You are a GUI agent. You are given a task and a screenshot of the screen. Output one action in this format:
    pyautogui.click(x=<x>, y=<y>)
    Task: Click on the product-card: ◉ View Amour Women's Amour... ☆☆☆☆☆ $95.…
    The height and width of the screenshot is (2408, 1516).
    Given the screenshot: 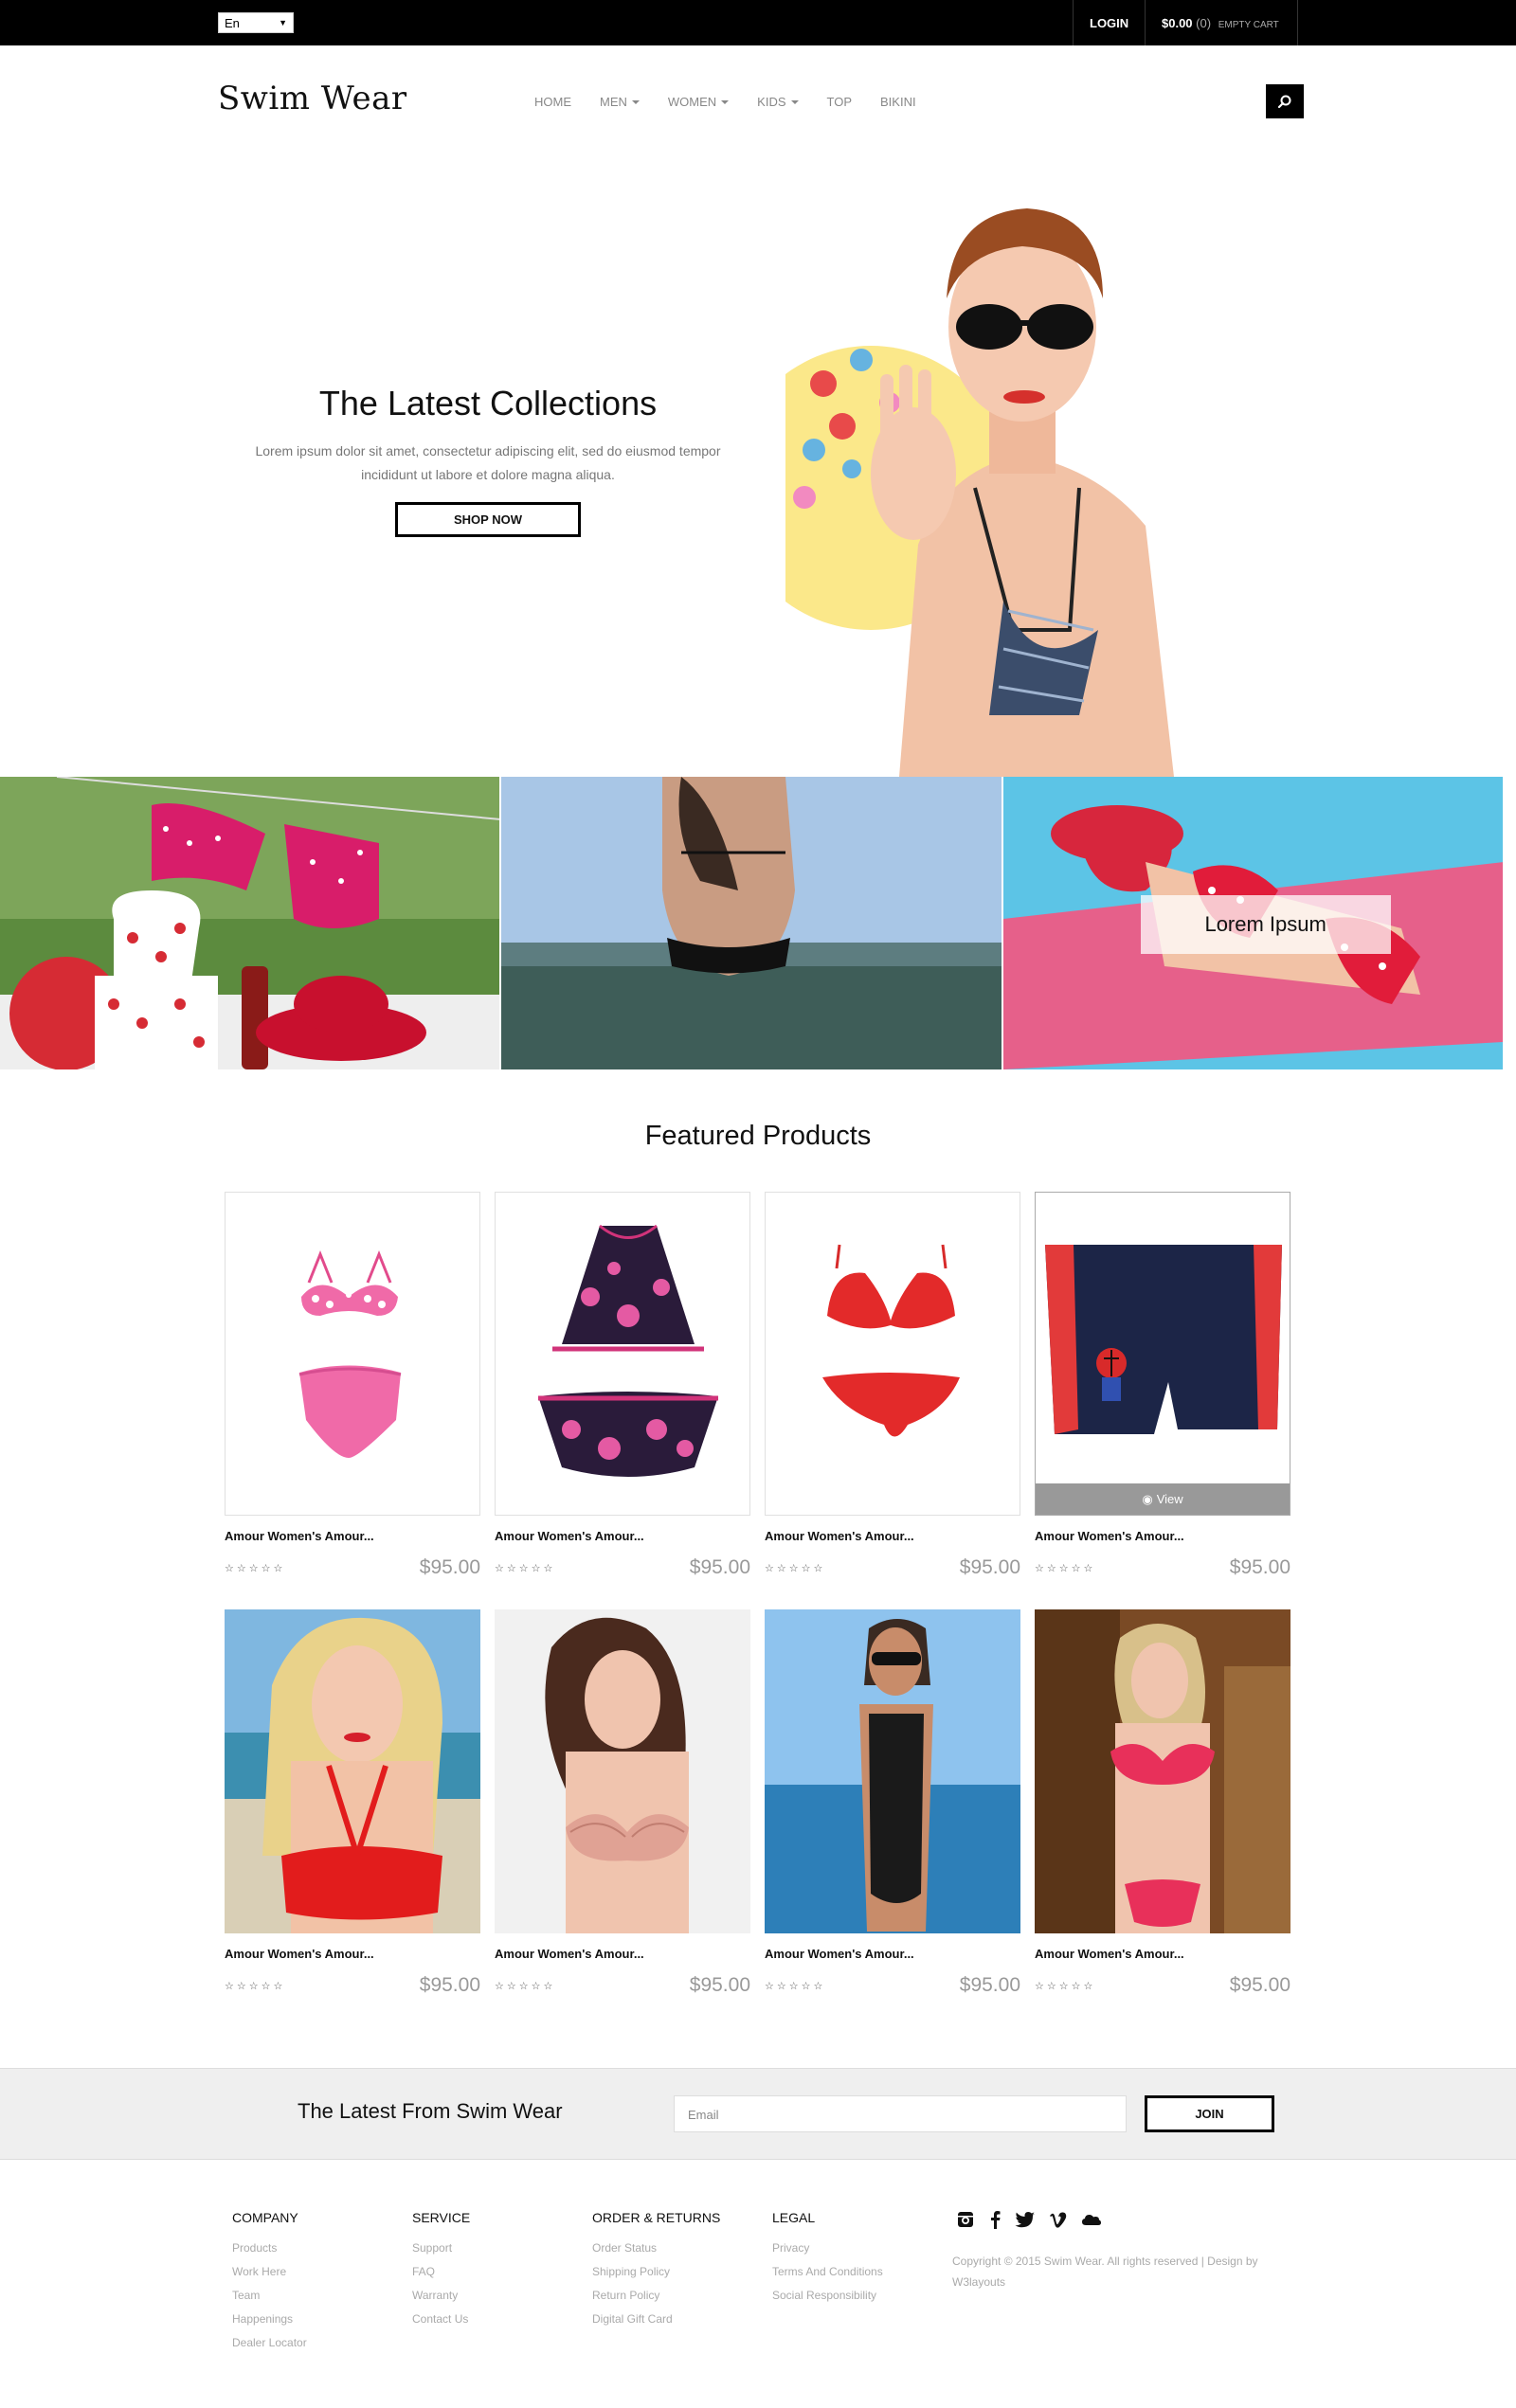 What is the action you would take?
    pyautogui.click(x=1162, y=1385)
    